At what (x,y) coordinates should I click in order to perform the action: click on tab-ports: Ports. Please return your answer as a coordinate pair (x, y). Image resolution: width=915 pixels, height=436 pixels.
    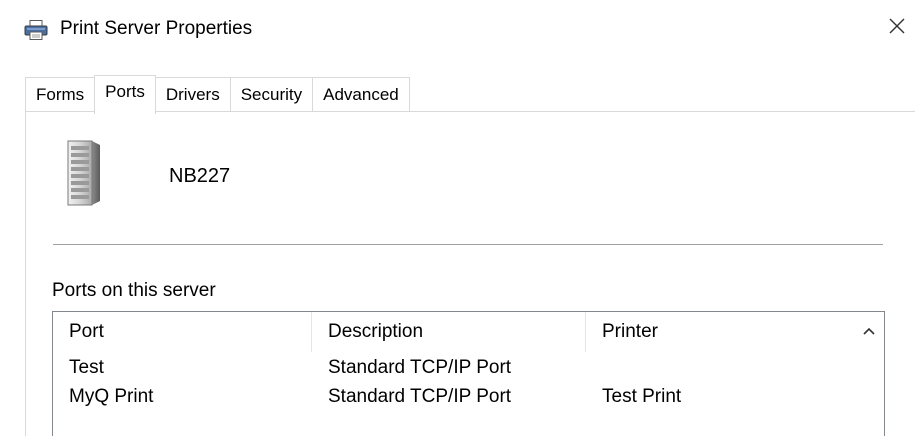
    Looking at the image, I should click on (125, 94).